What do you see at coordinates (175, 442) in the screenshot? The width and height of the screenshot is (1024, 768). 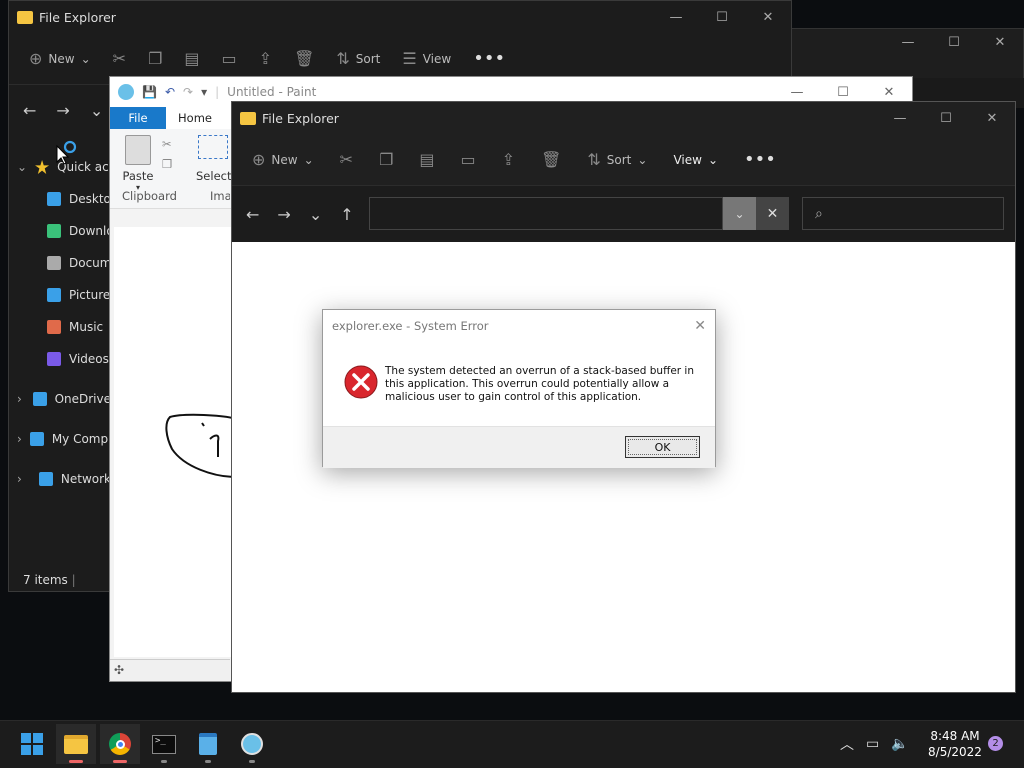 I see `drawing-canvas` at bounding box center [175, 442].